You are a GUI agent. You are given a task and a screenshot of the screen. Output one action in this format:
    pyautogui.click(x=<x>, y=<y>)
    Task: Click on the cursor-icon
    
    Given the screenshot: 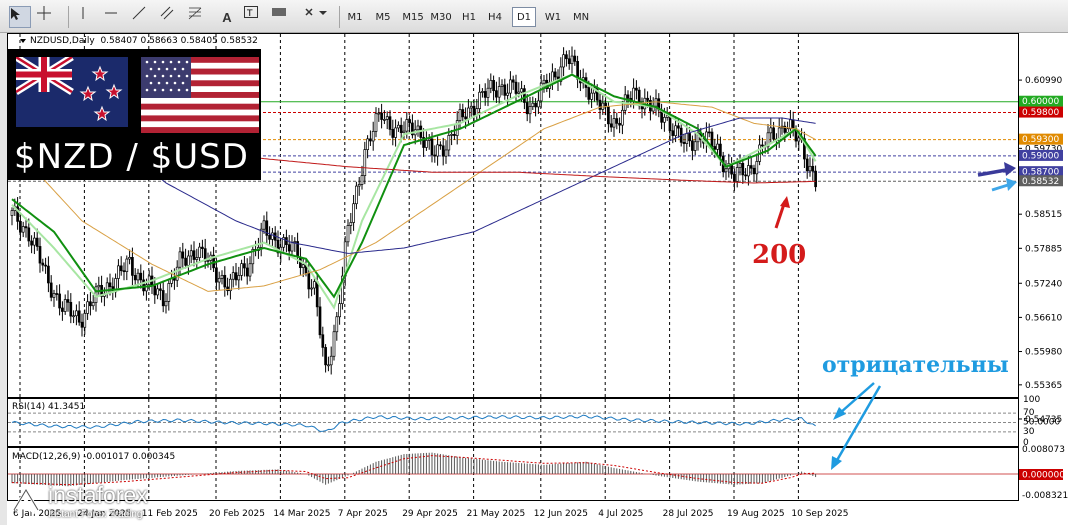 What is the action you would take?
    pyautogui.click(x=20, y=17)
    